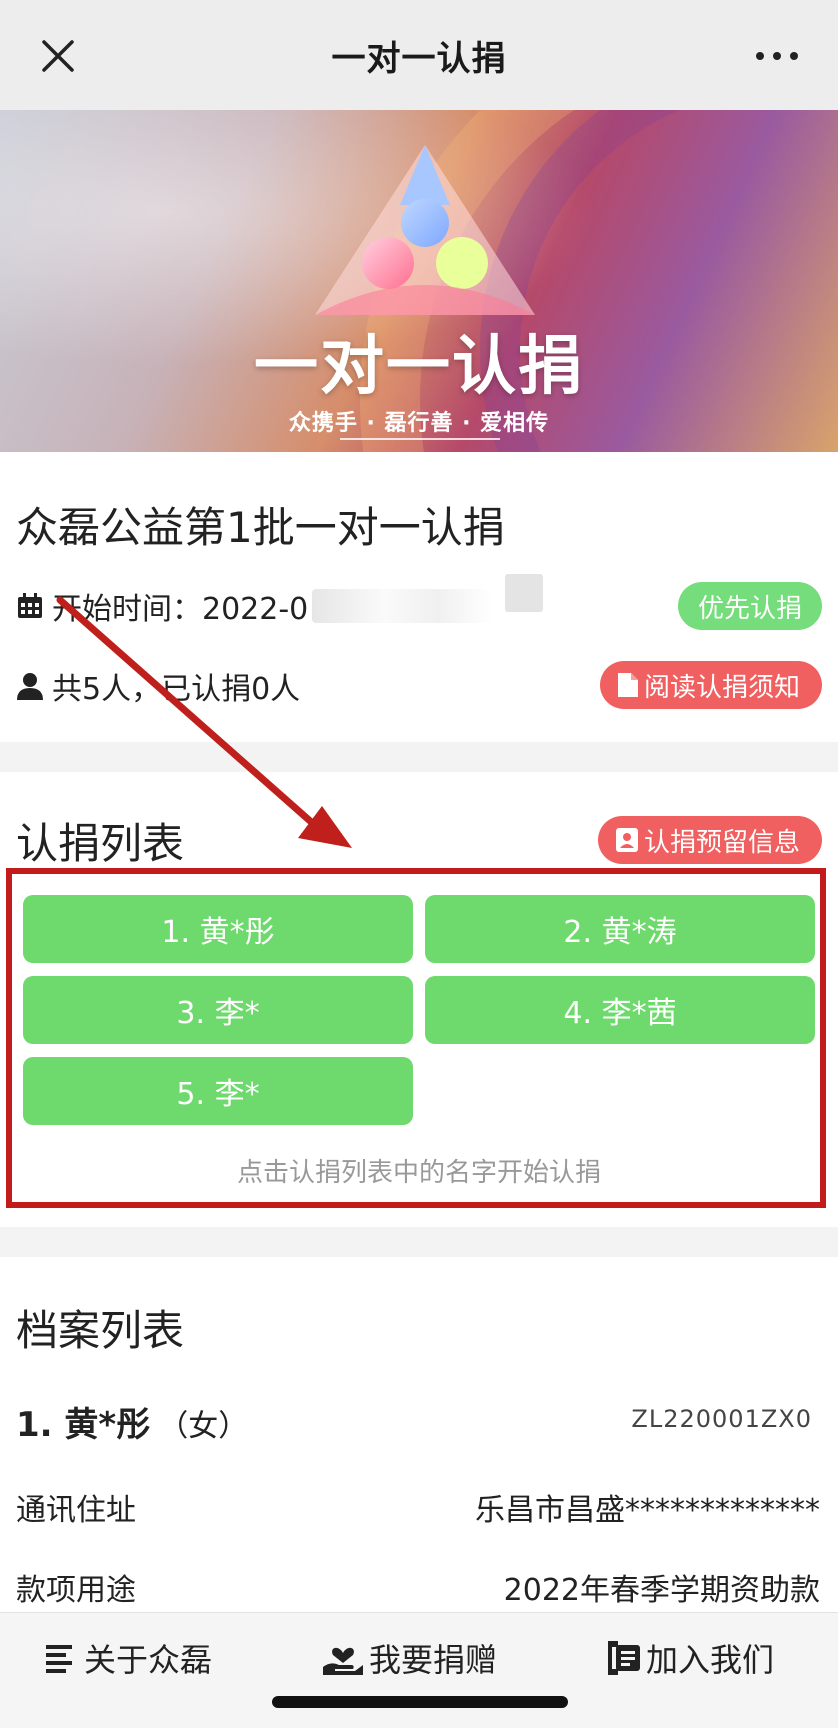 This screenshot has height=1728, width=838. What do you see at coordinates (58, 56) in the screenshot?
I see `close-icon` at bounding box center [58, 56].